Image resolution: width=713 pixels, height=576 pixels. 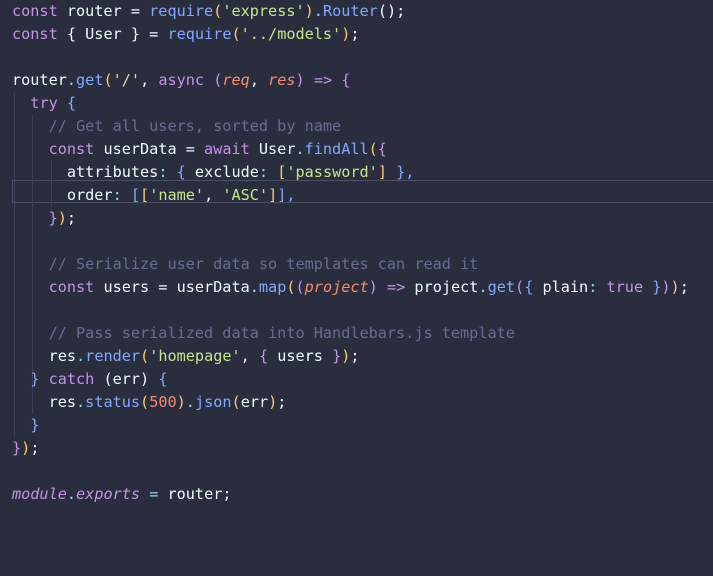 What do you see at coordinates (113, 356) in the screenshot?
I see `code-token: render` at bounding box center [113, 356].